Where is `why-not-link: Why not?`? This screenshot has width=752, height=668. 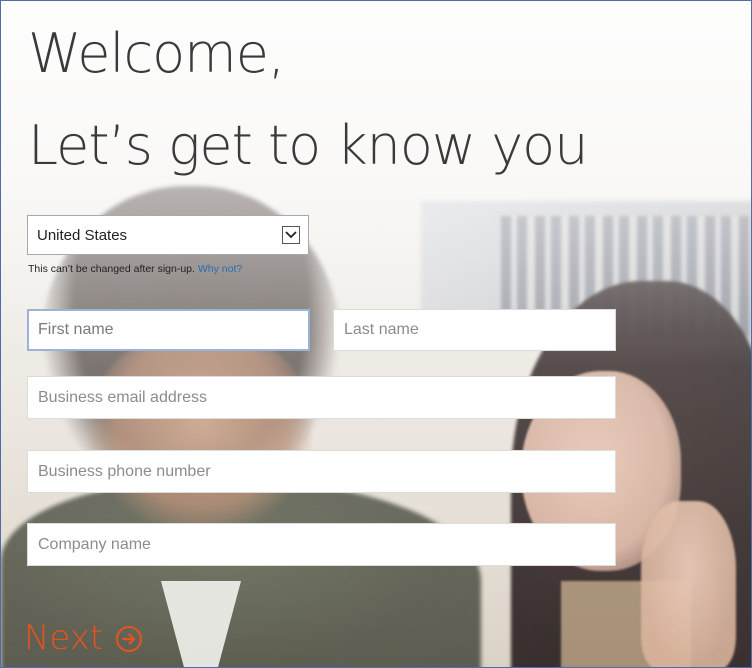
why-not-link: Why not? is located at coordinates (220, 269).